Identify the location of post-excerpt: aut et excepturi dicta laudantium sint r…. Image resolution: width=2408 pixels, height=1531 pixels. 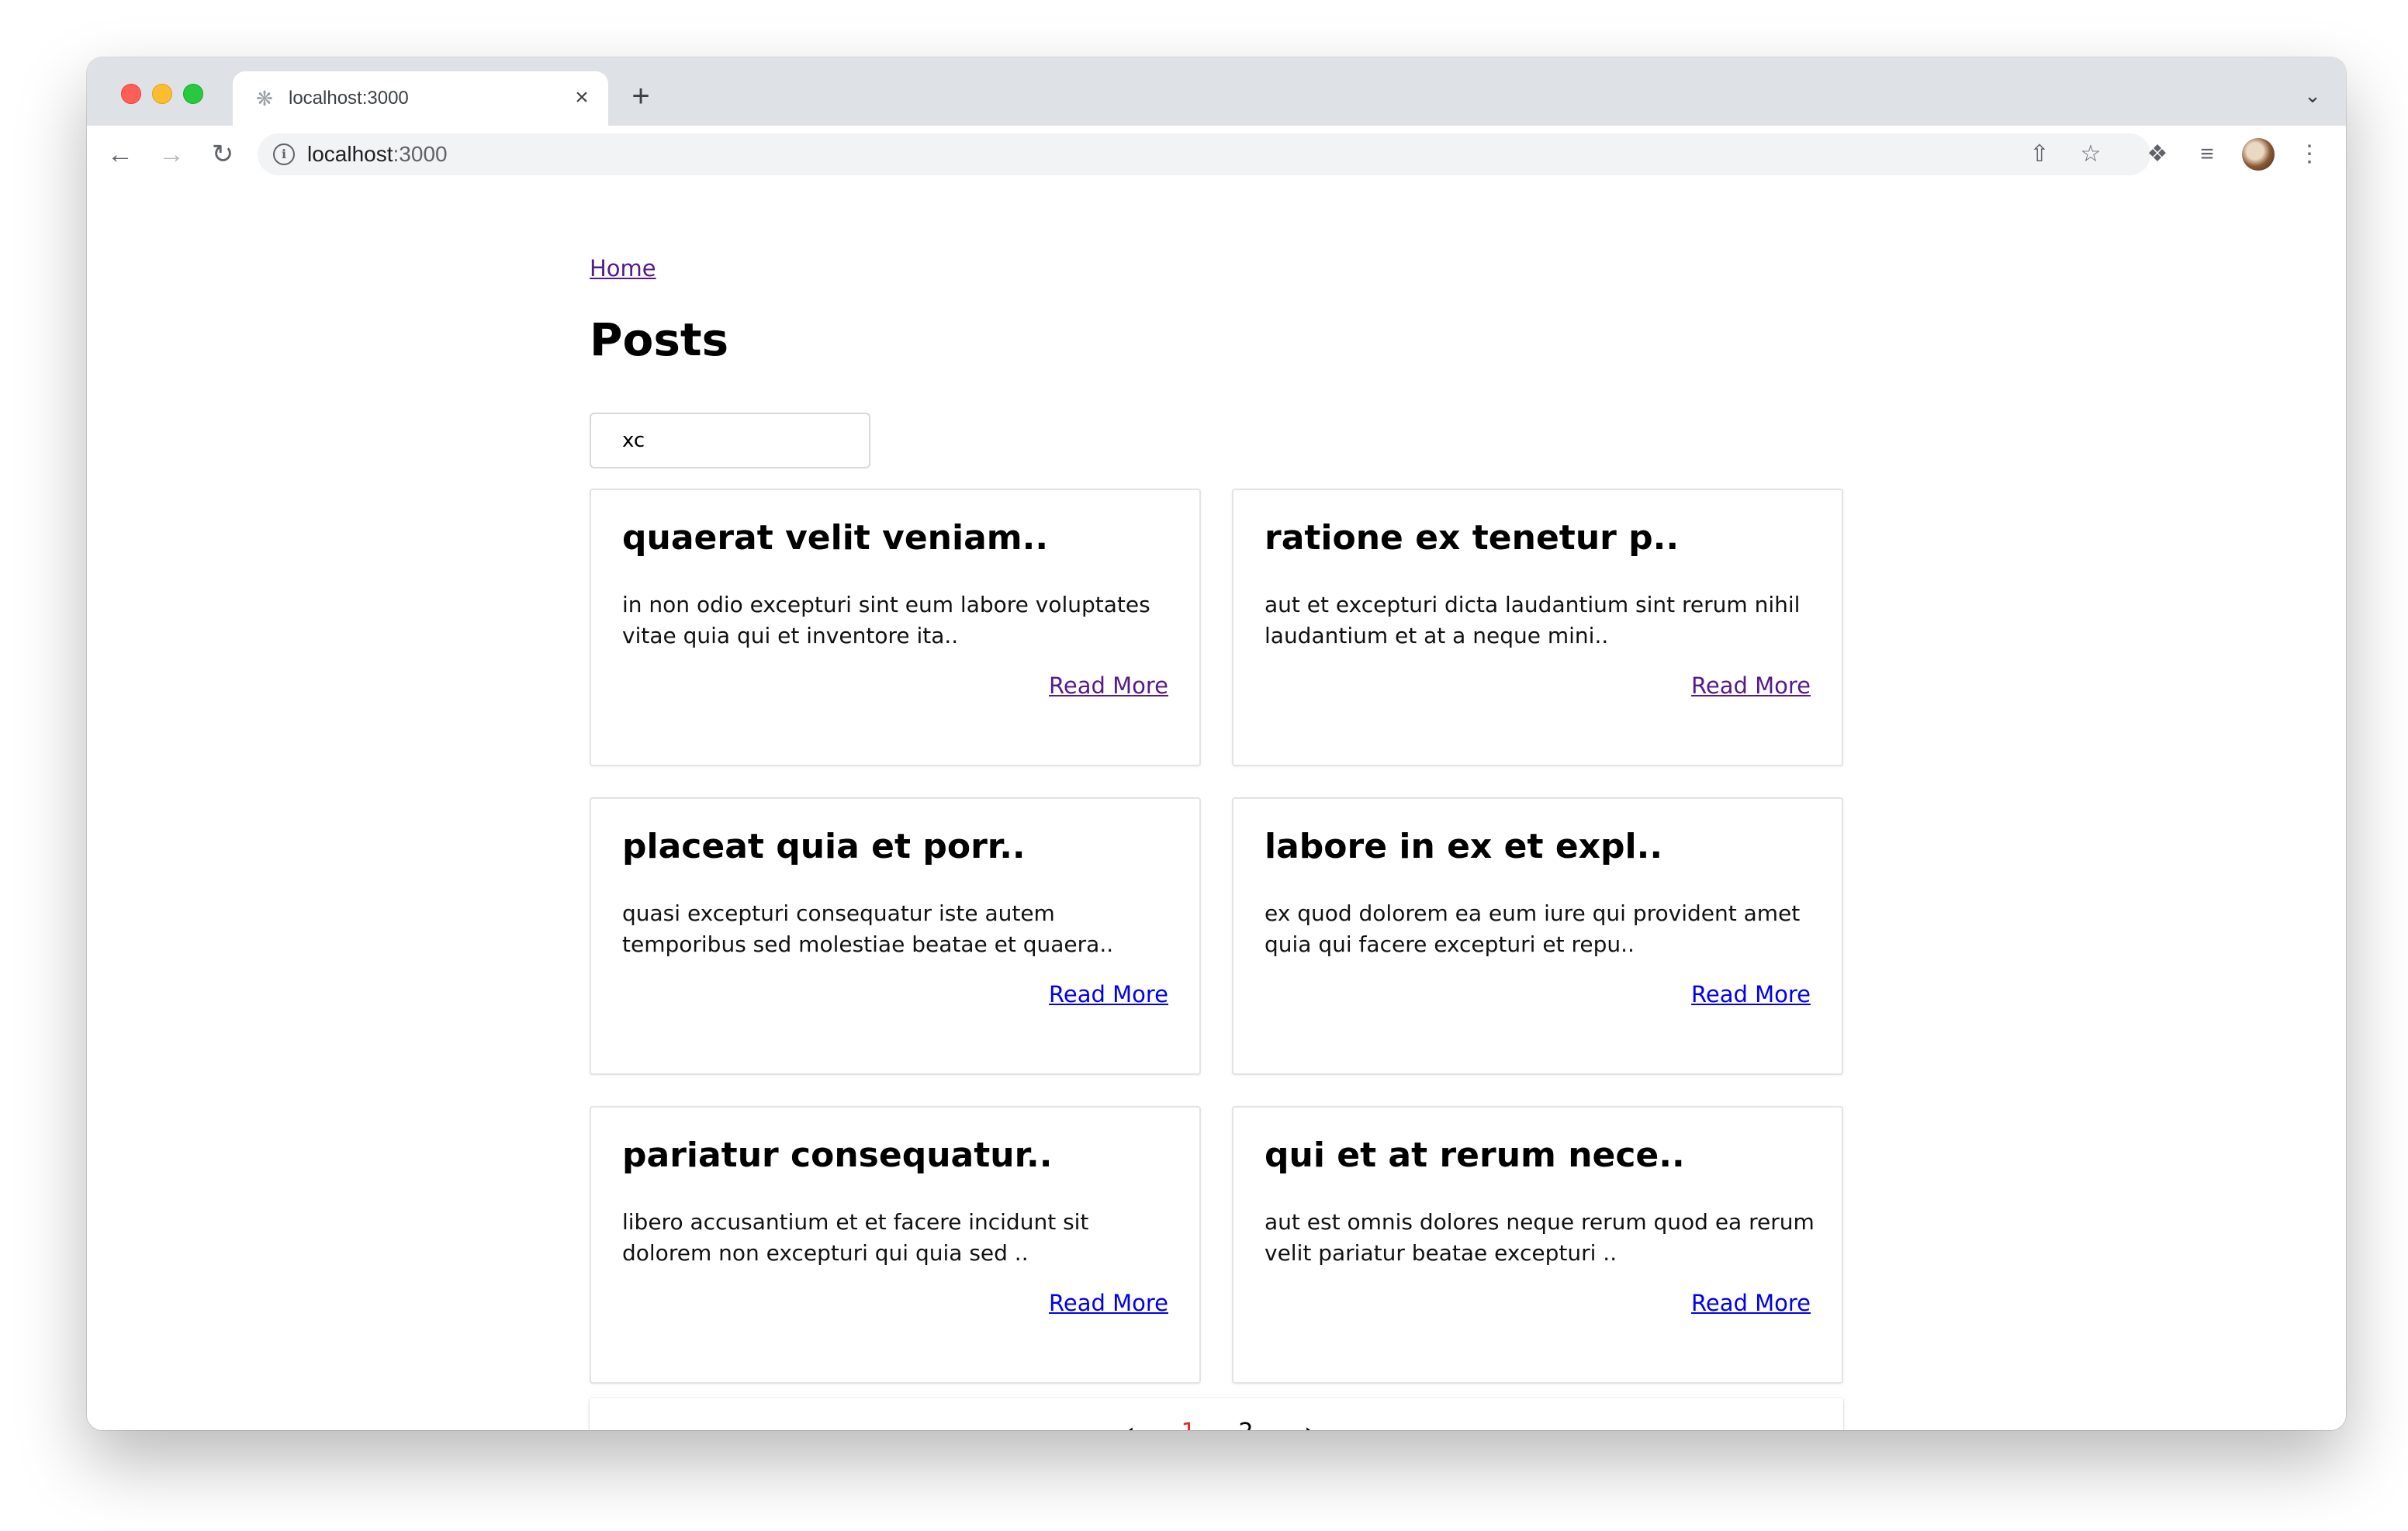
(1533, 620).